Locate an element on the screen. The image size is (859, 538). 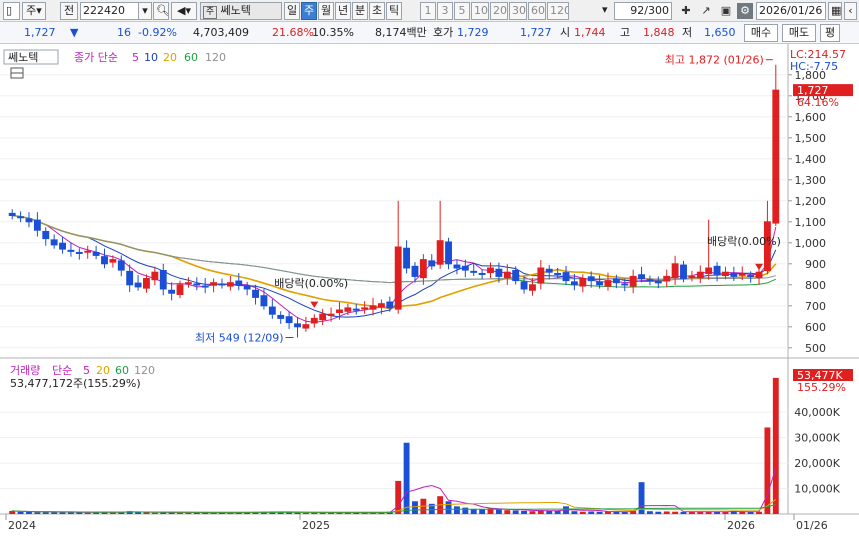
evaluate-button: 평 is located at coordinates (830, 33).